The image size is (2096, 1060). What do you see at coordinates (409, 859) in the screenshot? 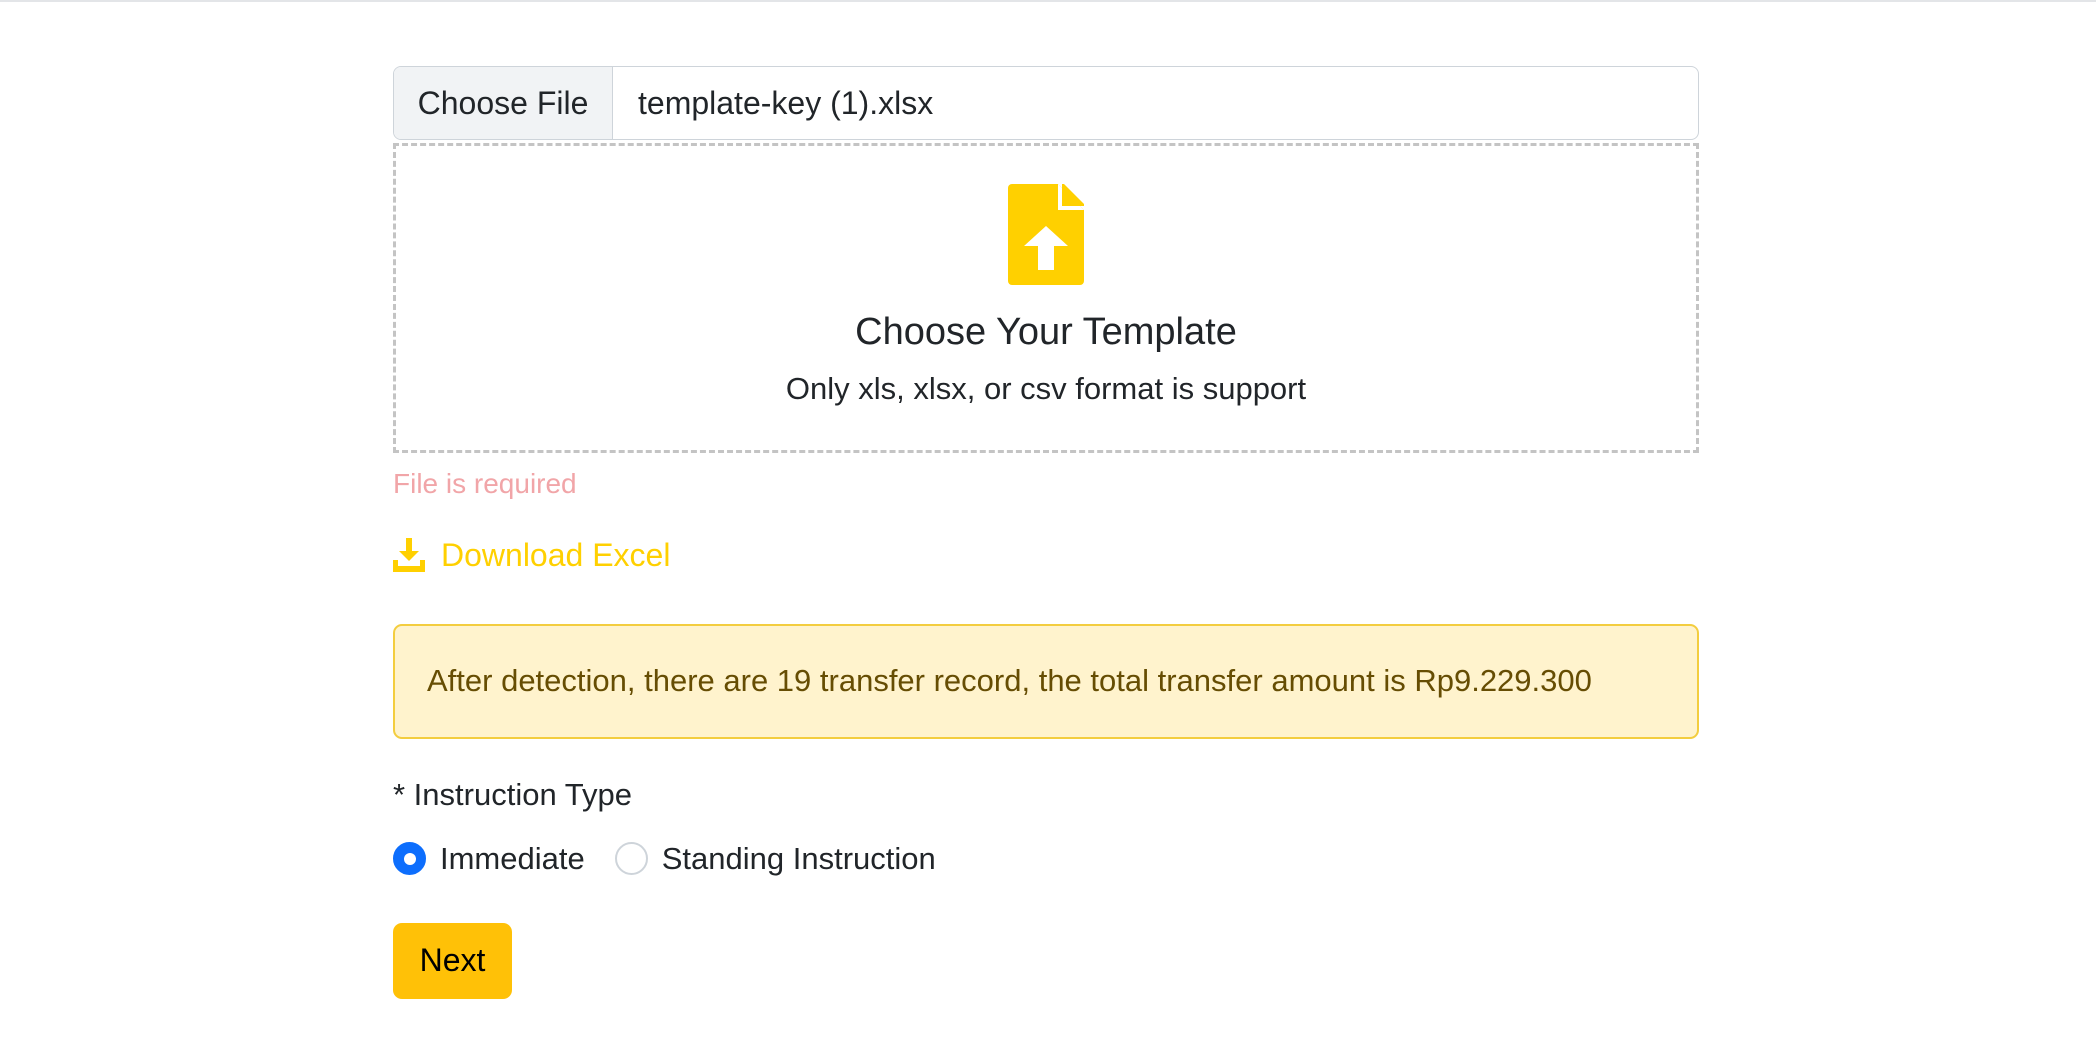
I see `radio-immediate` at bounding box center [409, 859].